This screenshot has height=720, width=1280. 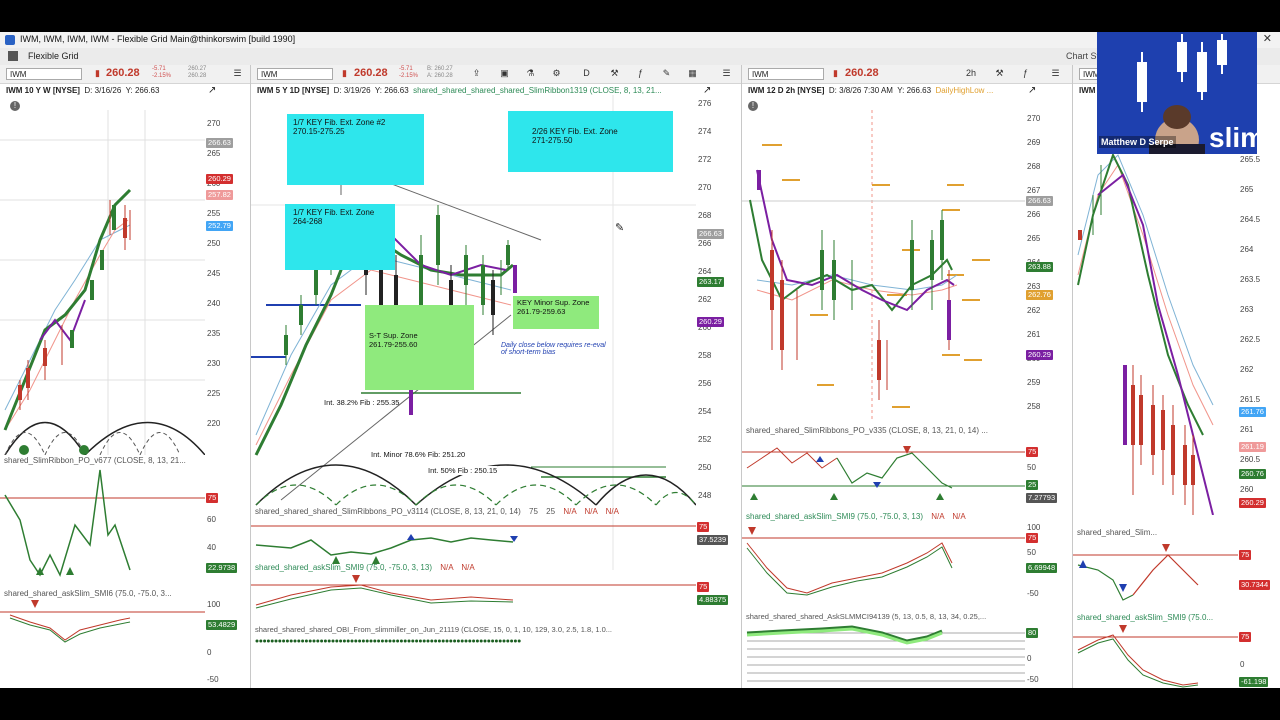 What do you see at coordinates (556, 73) in the screenshot?
I see `gear-icon: ⚙` at bounding box center [556, 73].